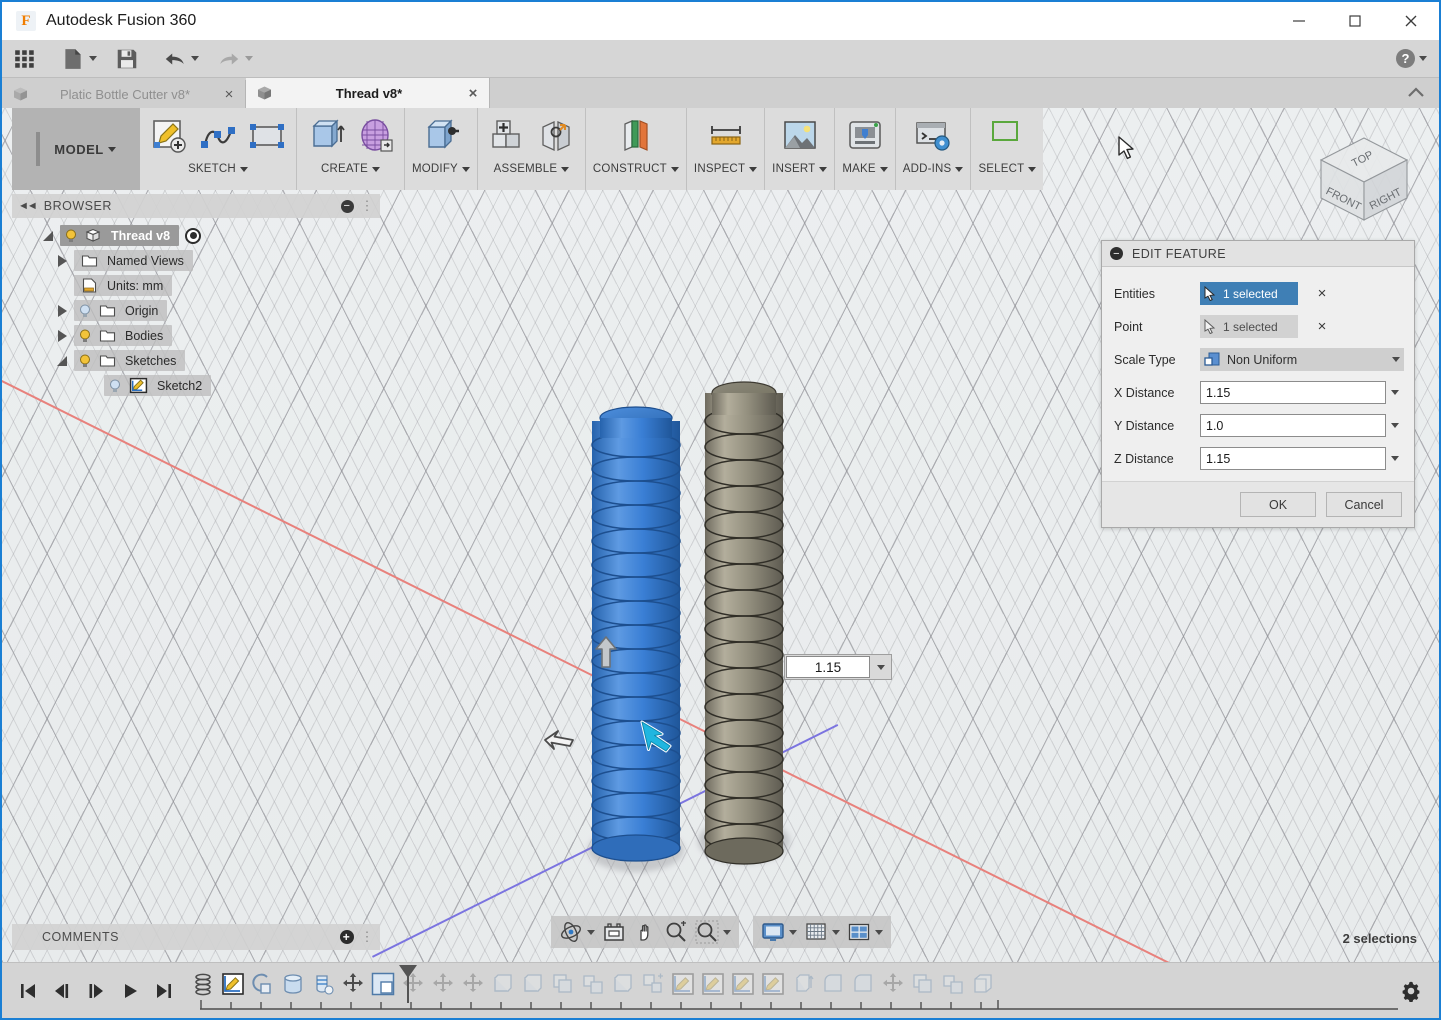 Image resolution: width=1441 pixels, height=1020 pixels. I want to click on insert-image-icon, so click(800, 136).